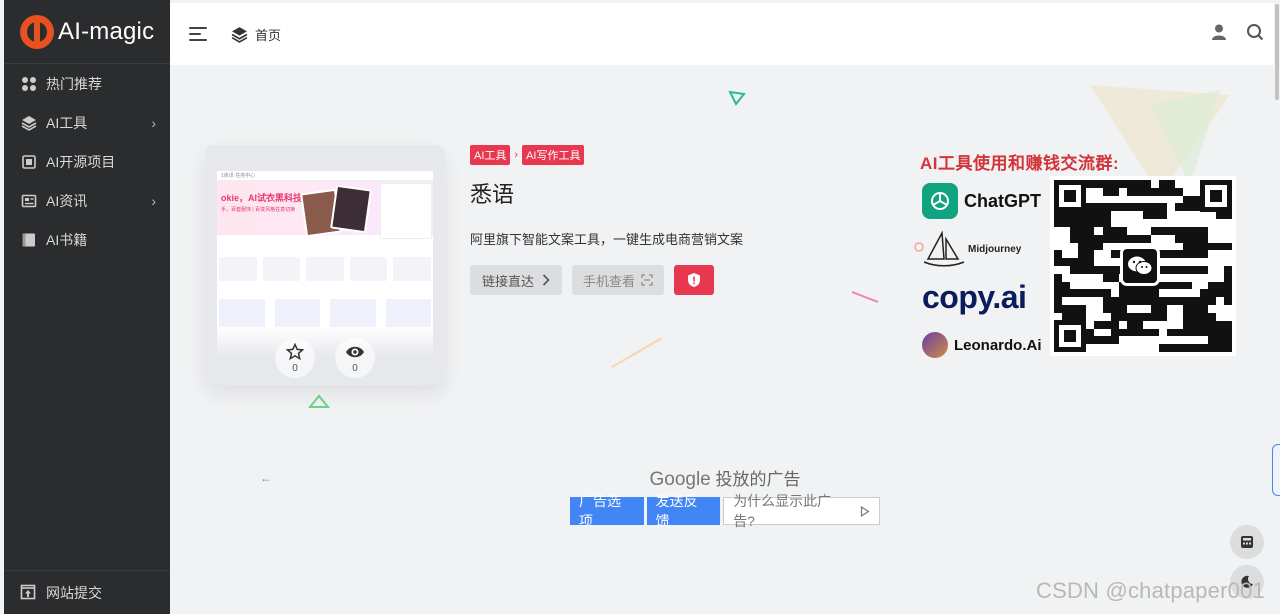 This screenshot has height=614, width=1280. I want to click on visit-link-label: 链接直达, so click(507, 281).